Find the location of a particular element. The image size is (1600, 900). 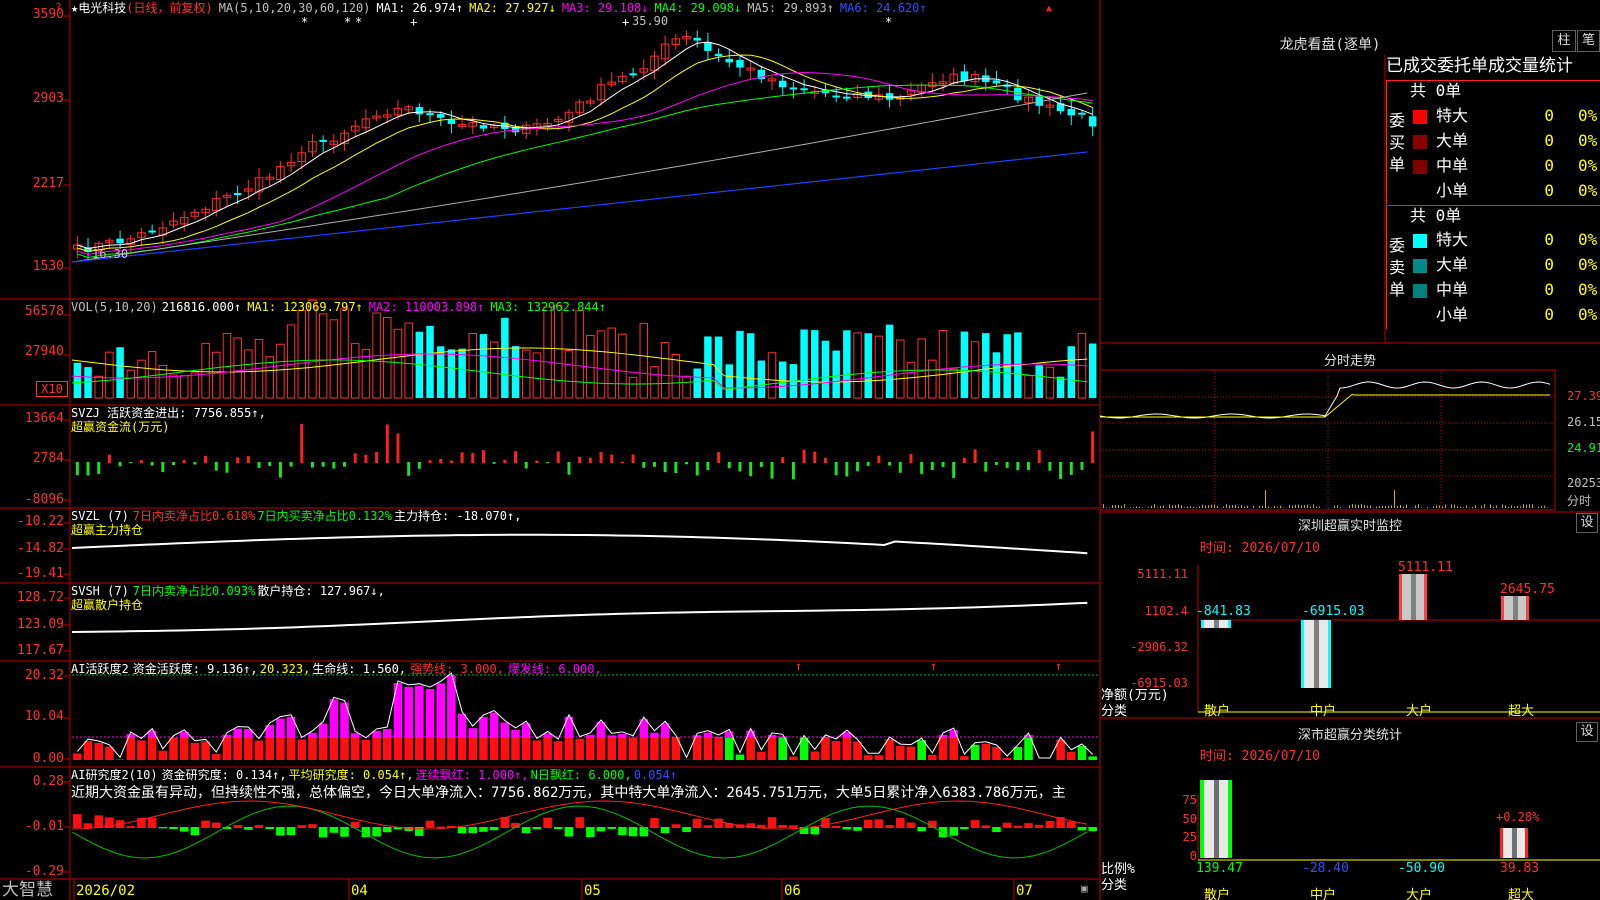

sell-row-name-3: 小单 is located at coordinates (1452, 314).